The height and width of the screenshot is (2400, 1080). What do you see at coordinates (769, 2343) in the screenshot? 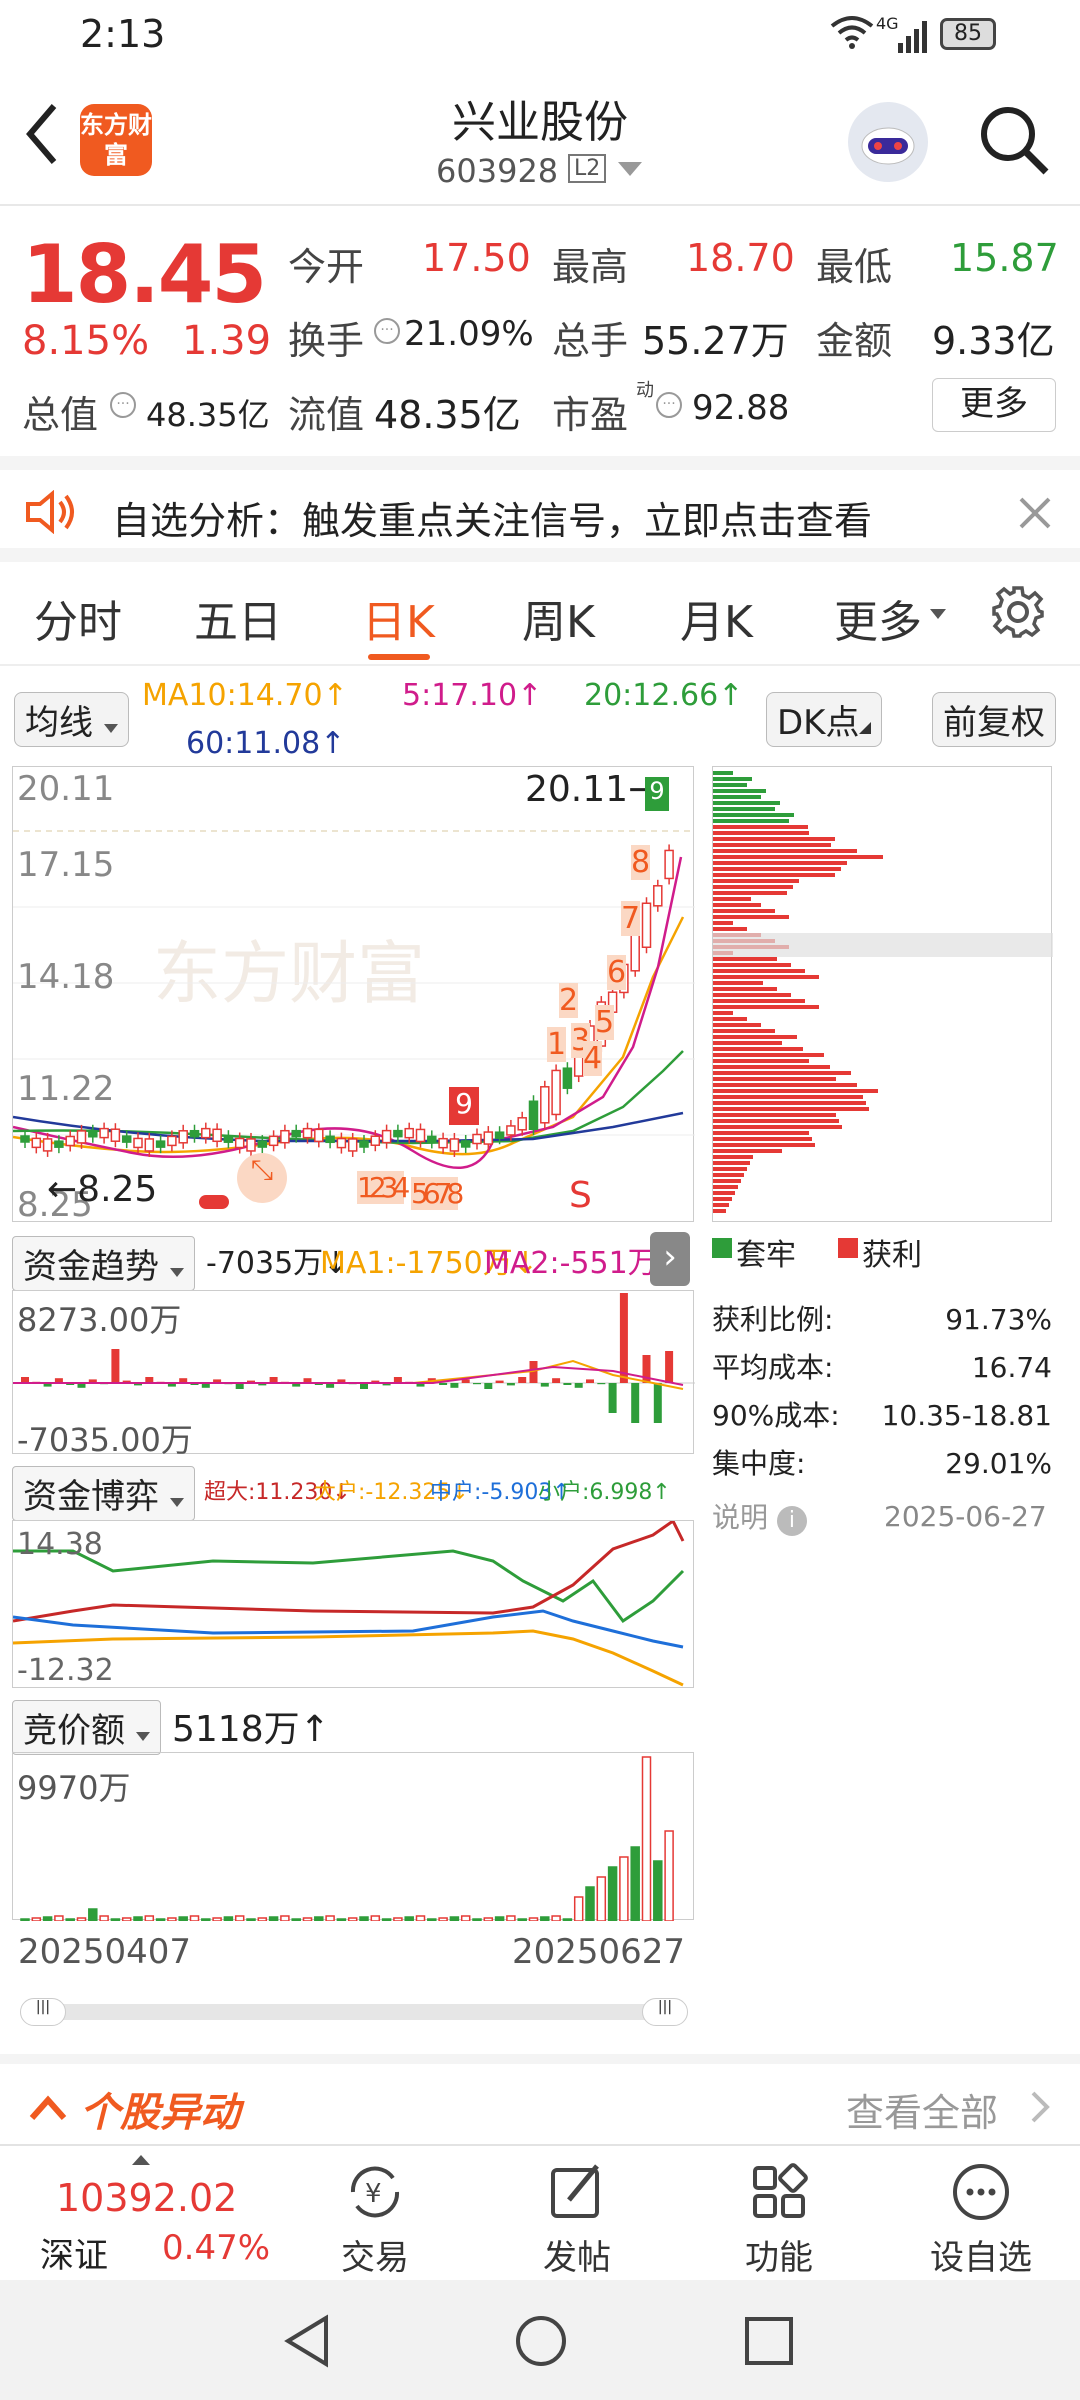
I see `nav-recent-icon` at bounding box center [769, 2343].